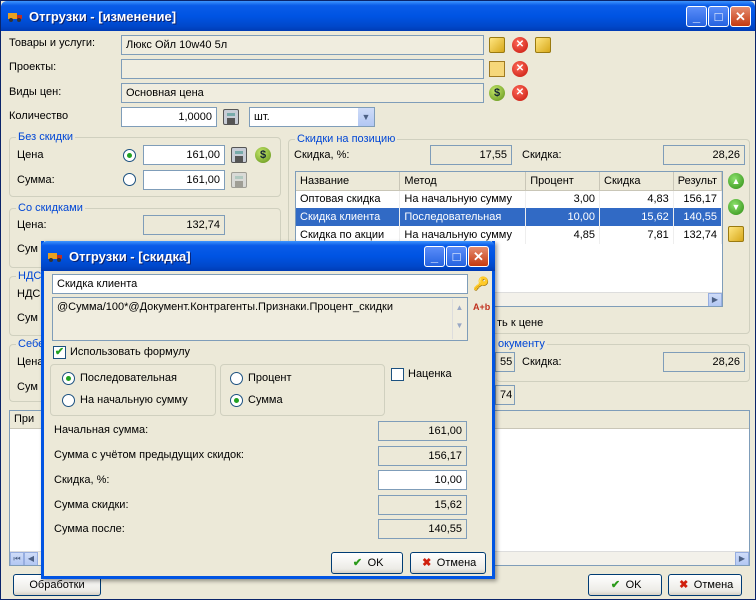 The image size is (756, 600). Describe the element at coordinates (59, 352) in the screenshot. I see `use-formula-checkbox: ✔` at that location.